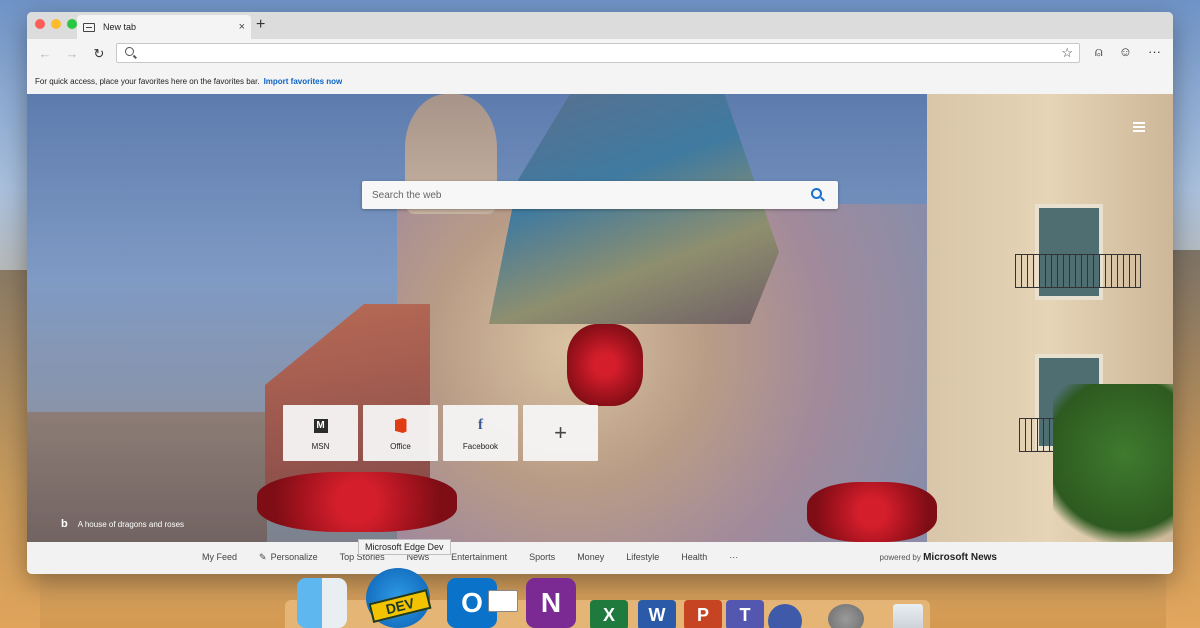  What do you see at coordinates (242, 27) in the screenshot?
I see `tab-close-icon: ×` at bounding box center [242, 27].